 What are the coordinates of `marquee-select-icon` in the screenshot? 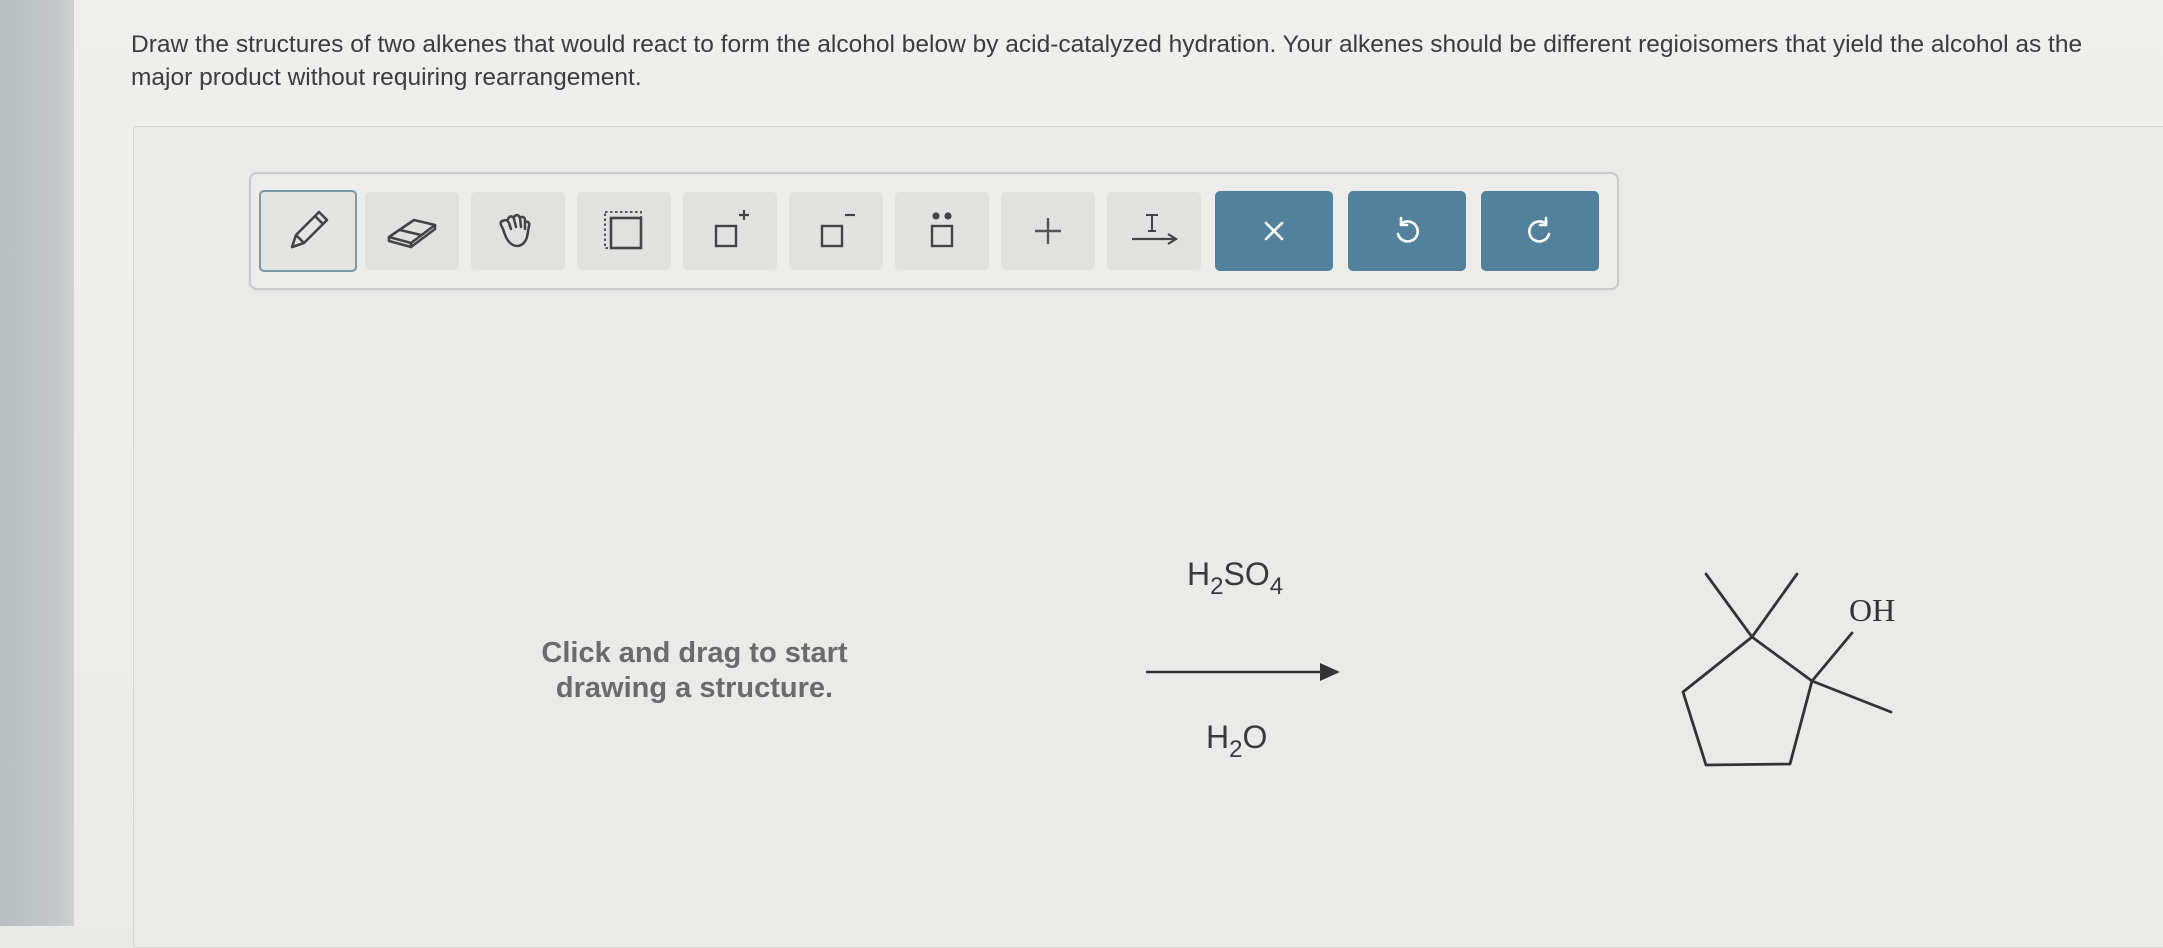 It's located at (624, 231).